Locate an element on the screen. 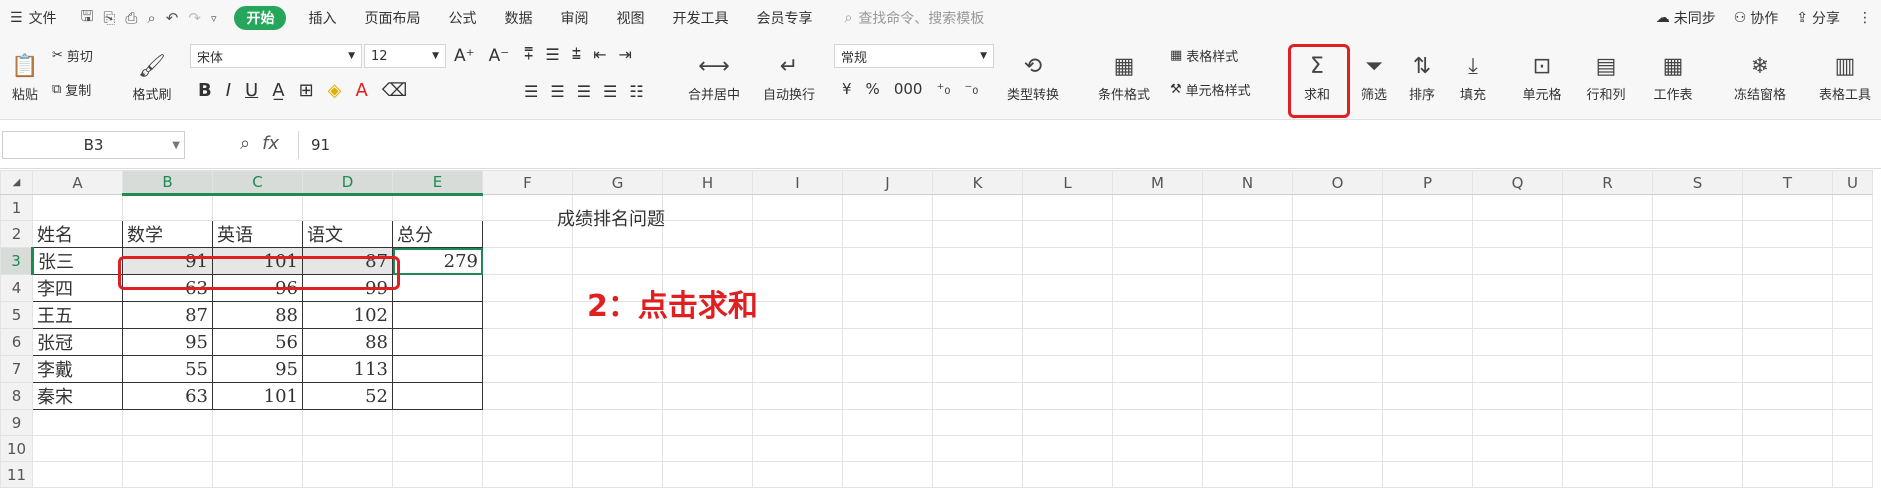 The width and height of the screenshot is (1881, 492). align-top-icon: ⩱ is located at coordinates (528, 54).